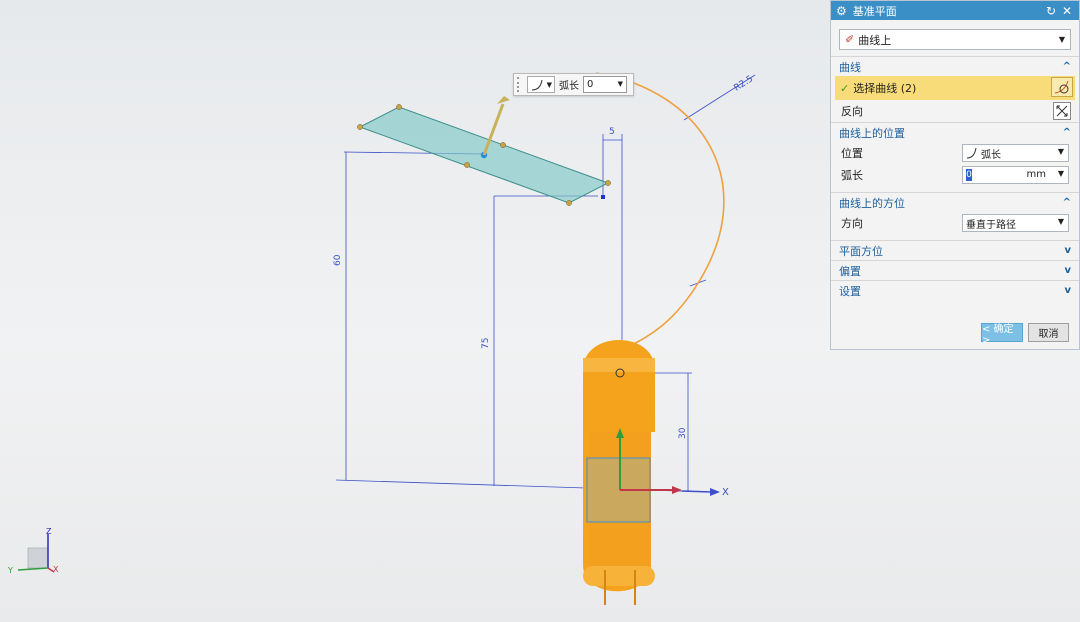  I want to click on triad-y-label: Y, so click(10, 570).